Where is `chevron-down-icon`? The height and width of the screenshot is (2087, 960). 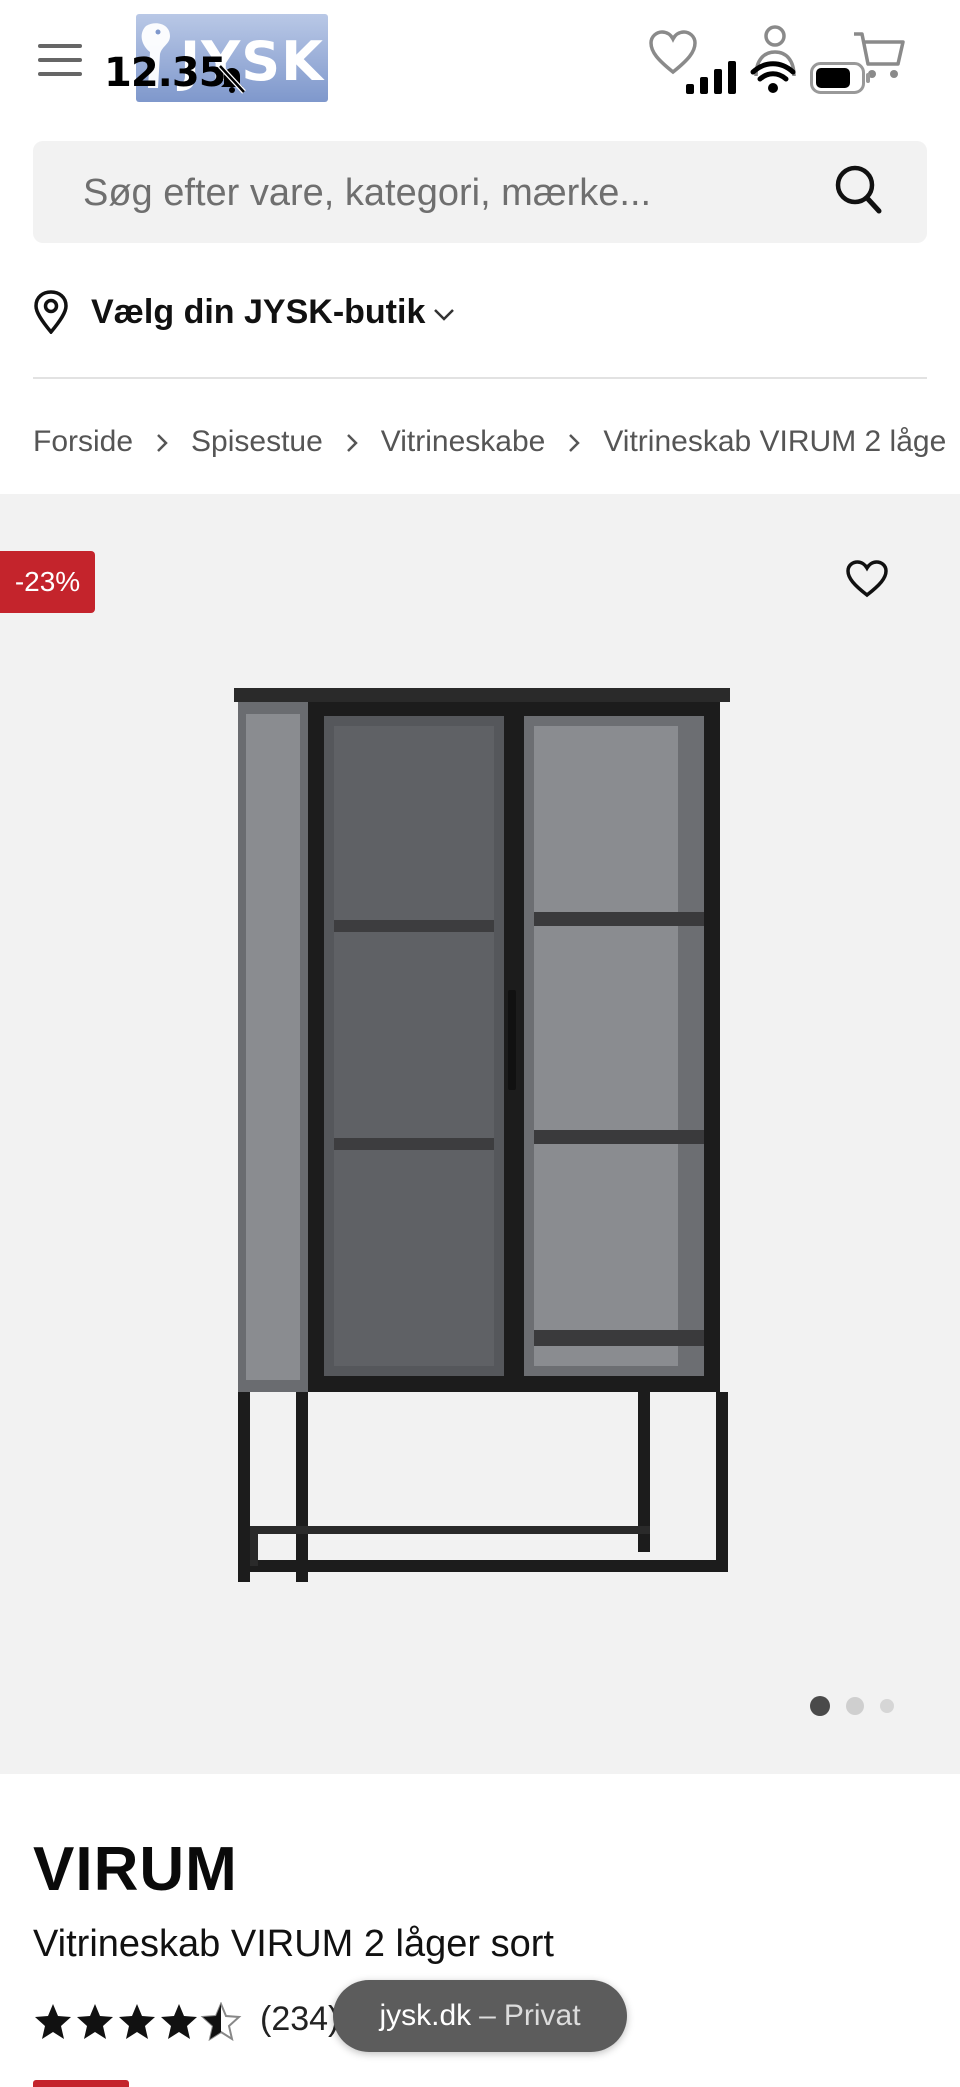 chevron-down-icon is located at coordinates (444, 315).